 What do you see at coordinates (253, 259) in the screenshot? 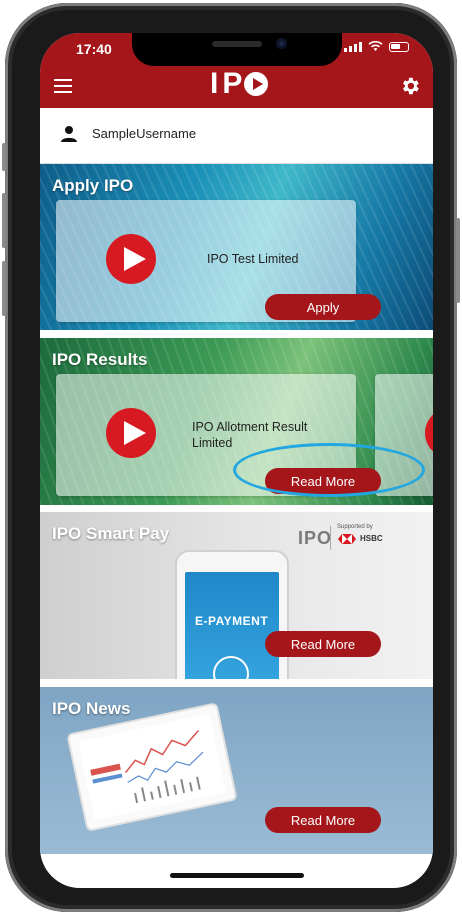
I see `ipo-name: IPO Test Limited` at bounding box center [253, 259].